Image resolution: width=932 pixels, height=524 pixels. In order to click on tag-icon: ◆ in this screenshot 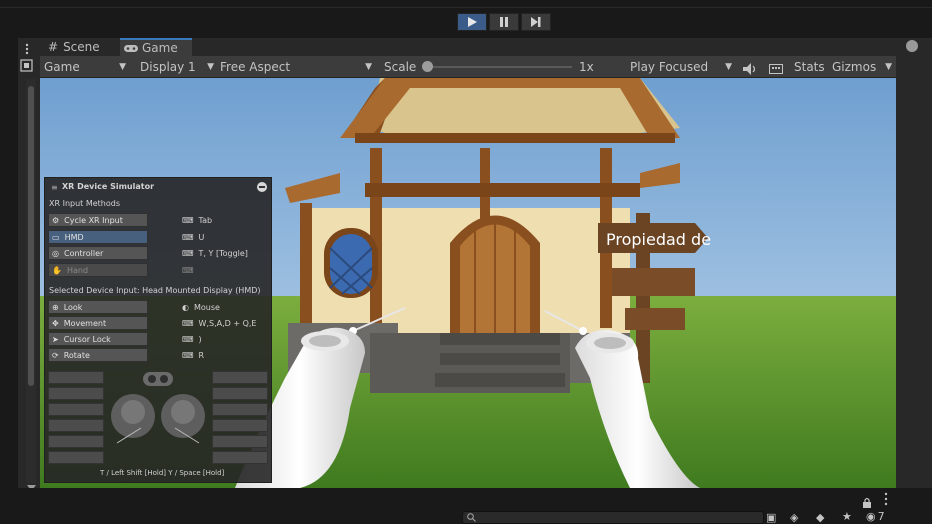, I will do `click(820, 517)`.